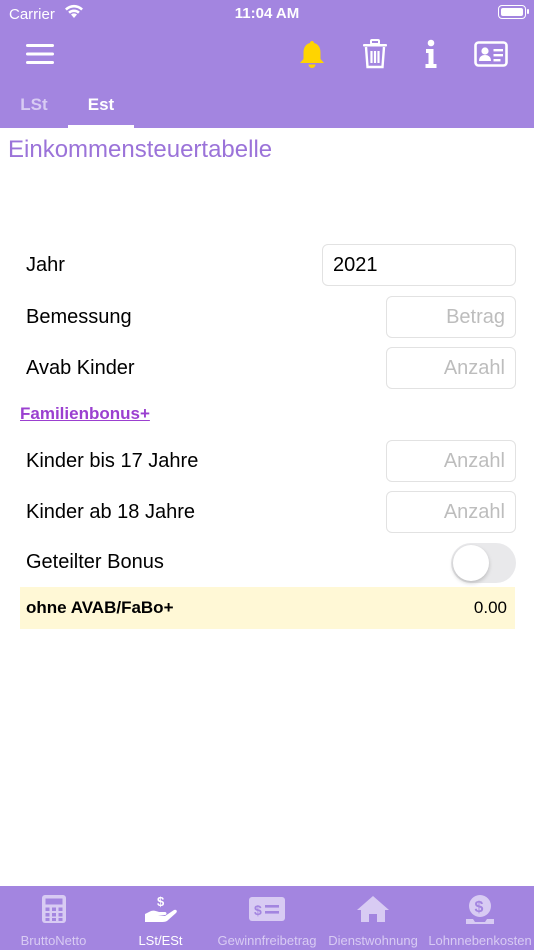 This screenshot has width=534, height=950. What do you see at coordinates (513, 12) in the screenshot?
I see `battery-icon` at bounding box center [513, 12].